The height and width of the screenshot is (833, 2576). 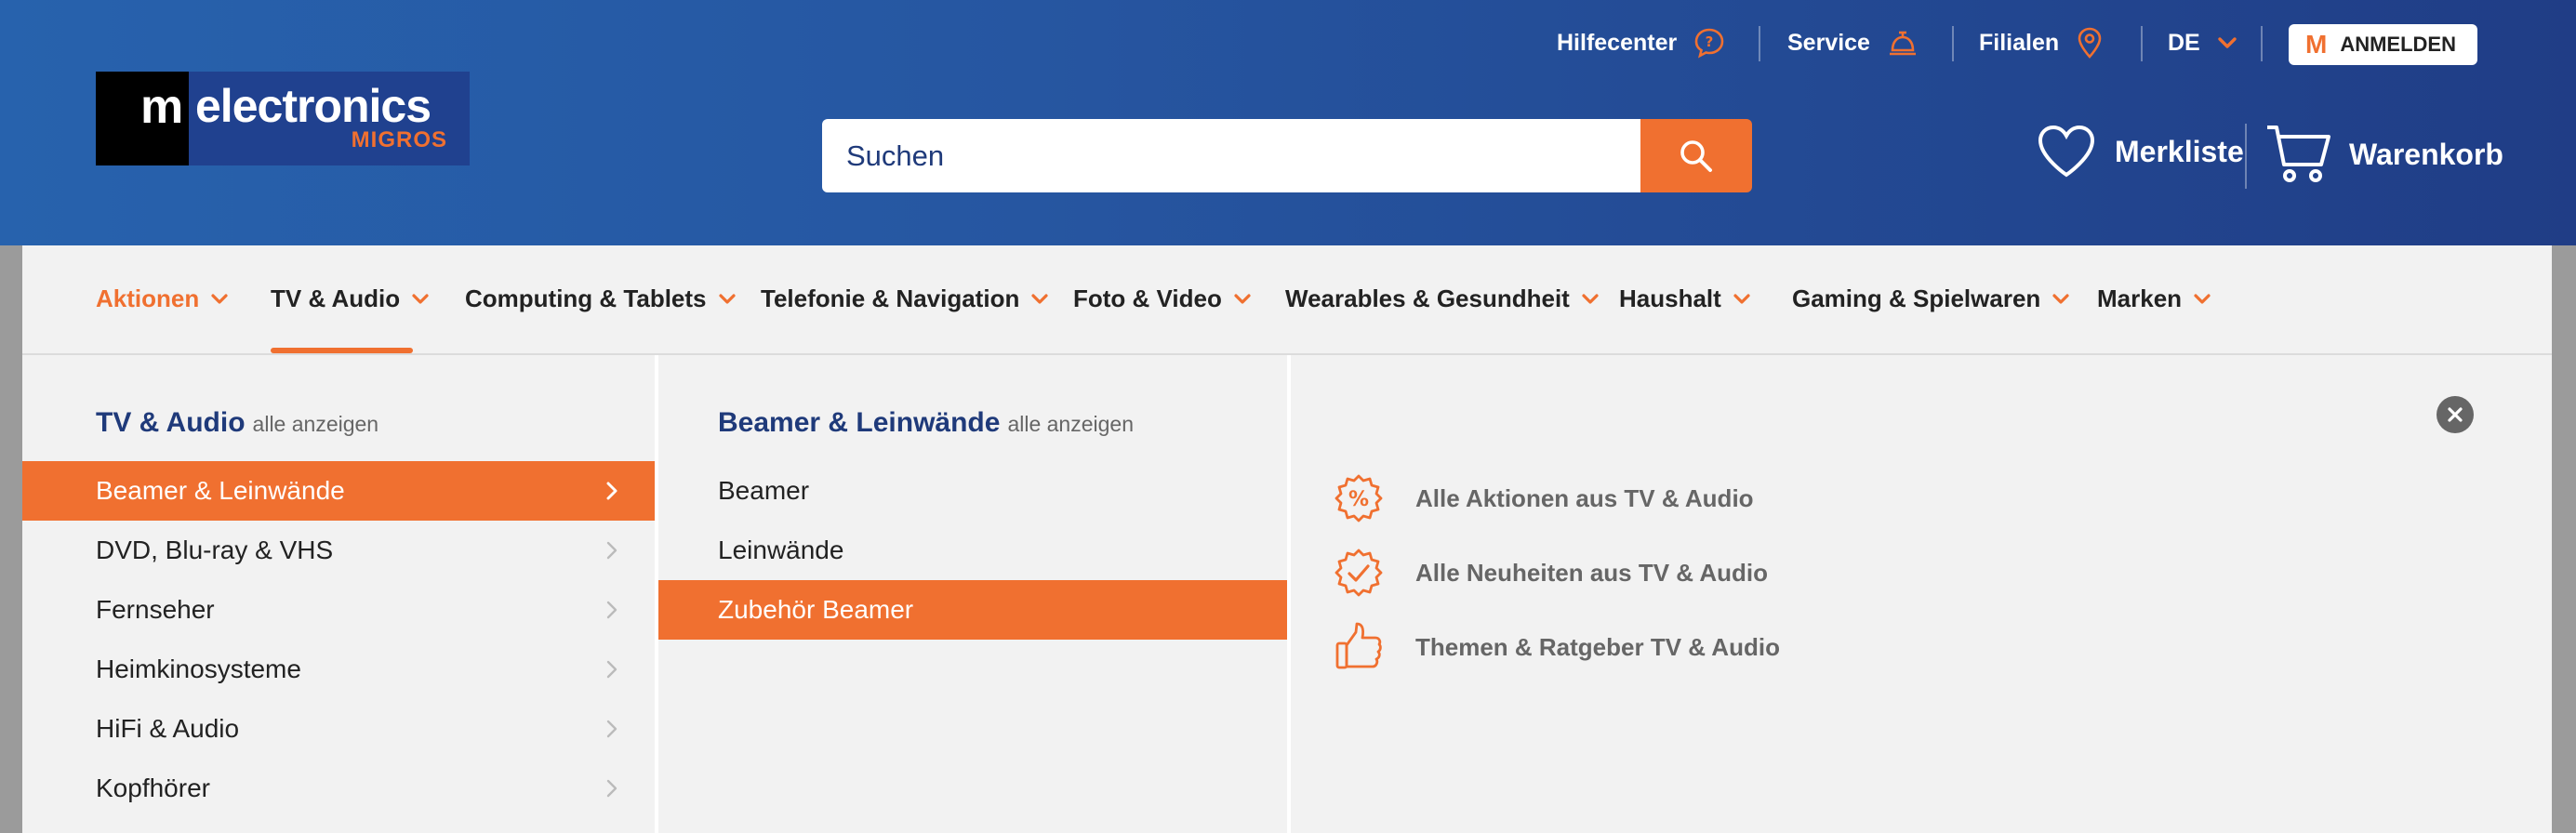 I want to click on search-button, so click(x=1696, y=155).